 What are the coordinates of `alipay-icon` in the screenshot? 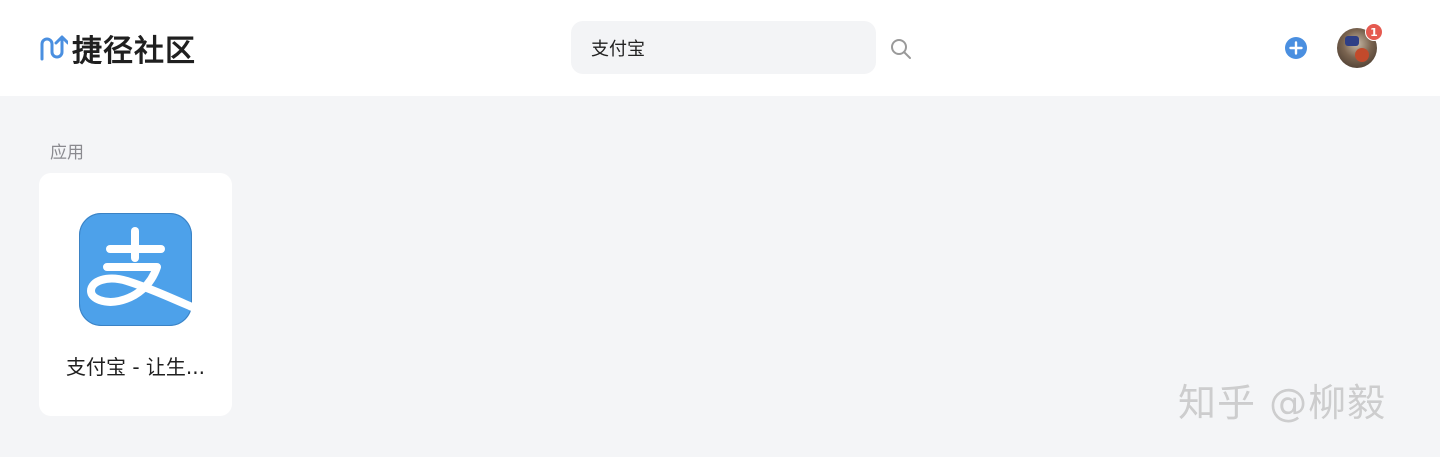 It's located at (135, 269).